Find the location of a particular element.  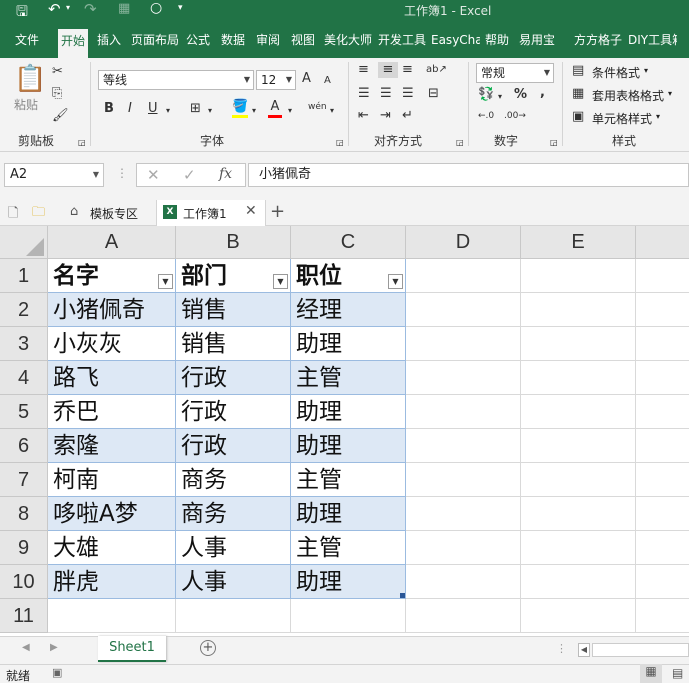

format-painter-icon: 🖌 is located at coordinates (60, 116).